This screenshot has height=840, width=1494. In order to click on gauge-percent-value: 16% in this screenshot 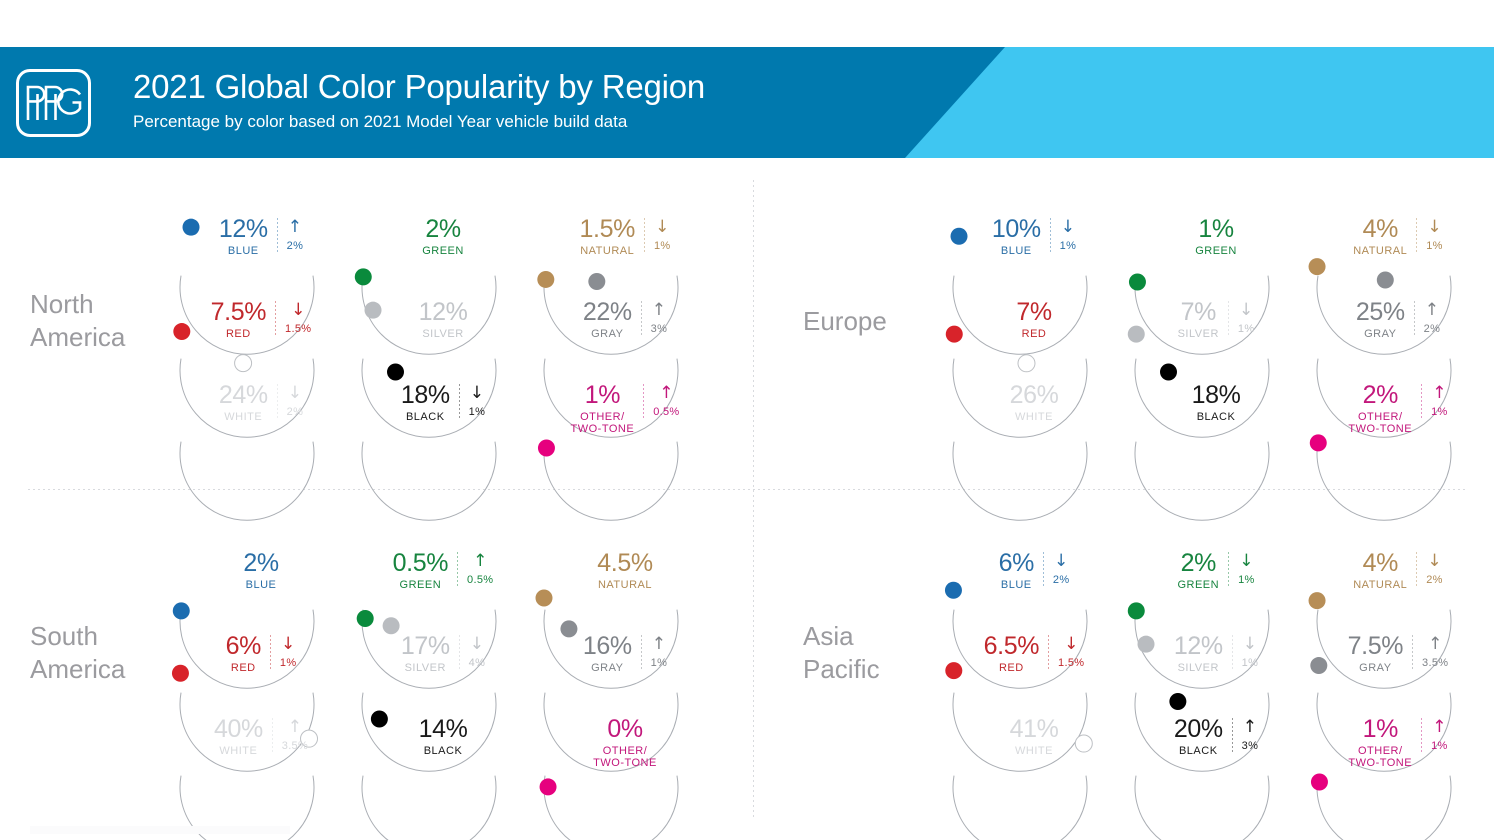, I will do `click(607, 646)`.